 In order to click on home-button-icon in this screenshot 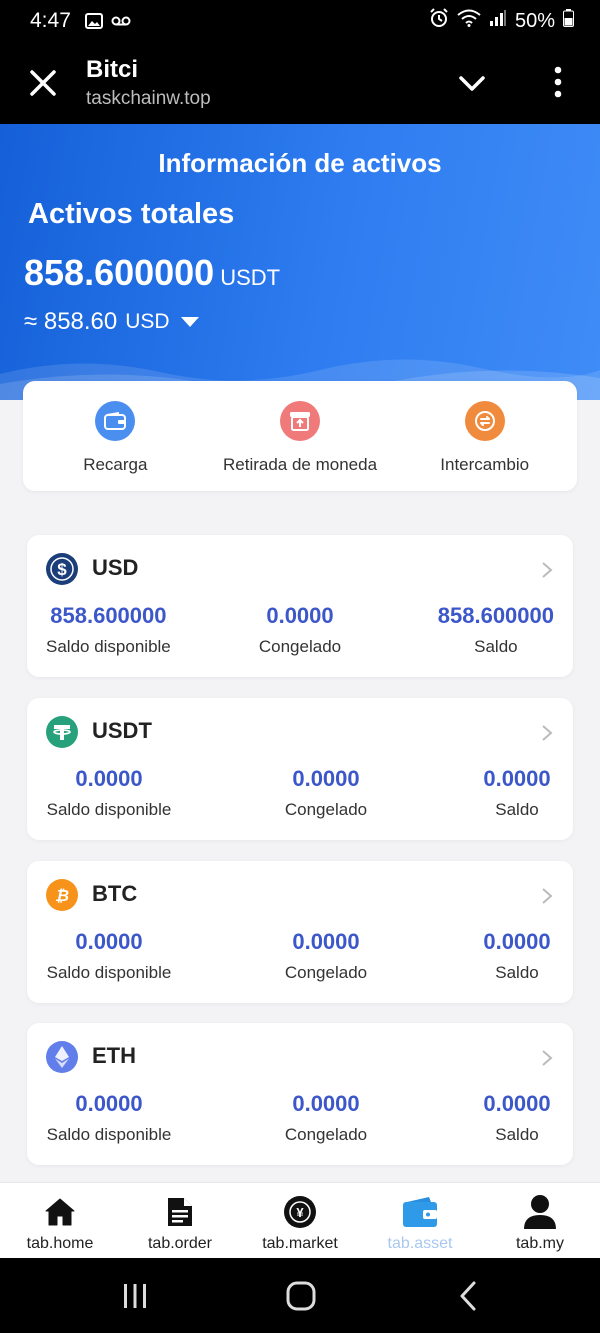, I will do `click(301, 1296)`.